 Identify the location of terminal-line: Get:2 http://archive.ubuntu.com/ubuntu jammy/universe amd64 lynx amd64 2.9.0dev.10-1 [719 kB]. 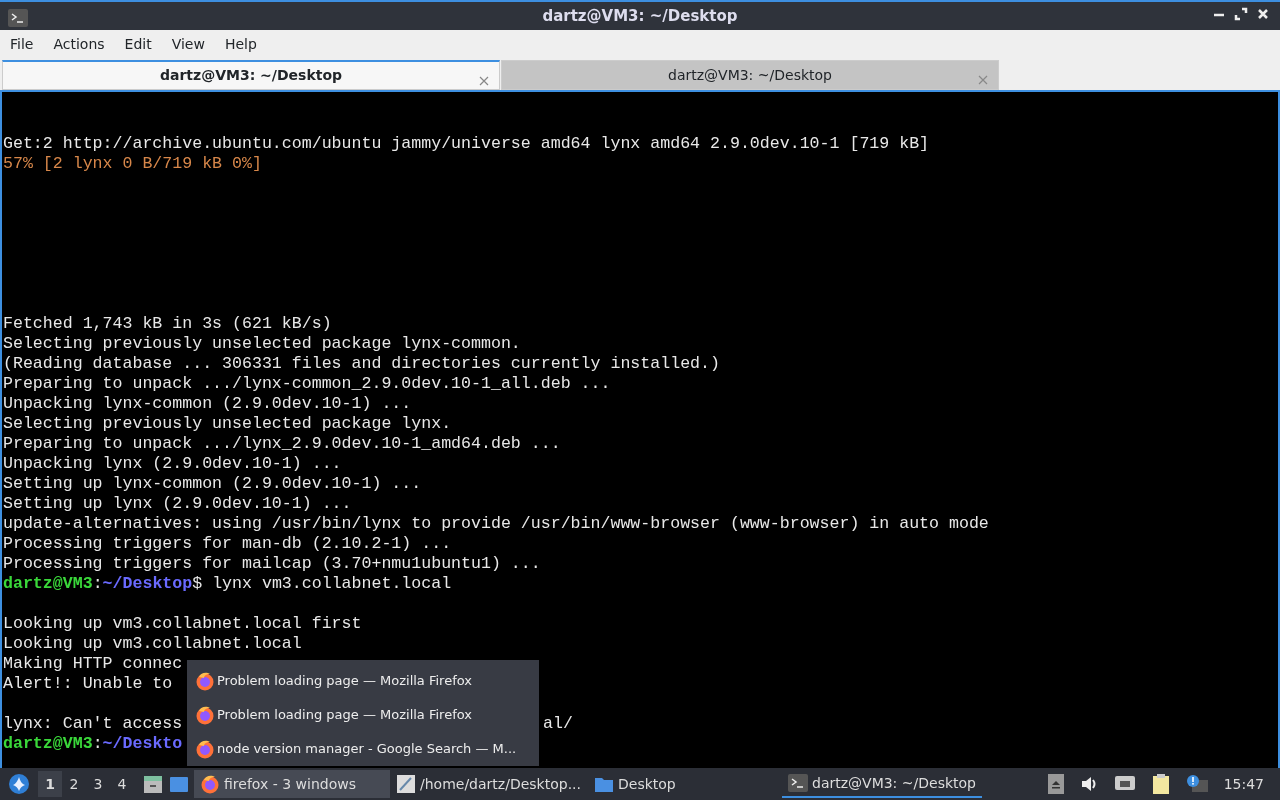
(466, 143).